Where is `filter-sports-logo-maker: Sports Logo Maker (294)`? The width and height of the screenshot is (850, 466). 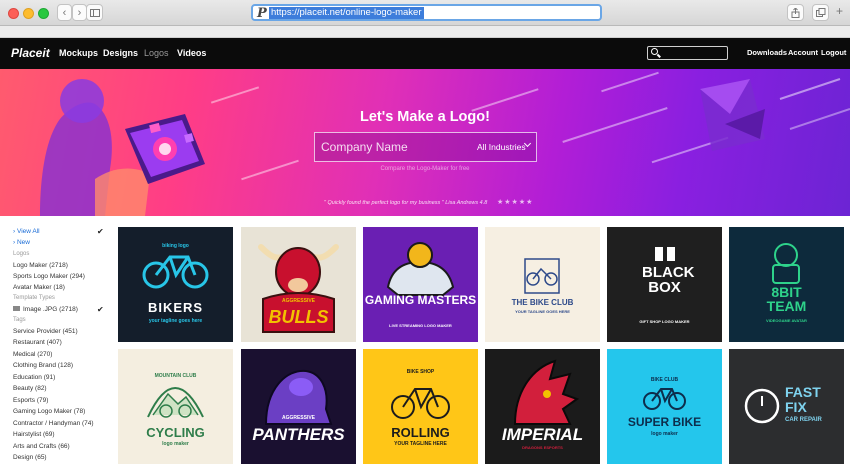 filter-sports-logo-maker: Sports Logo Maker (294) is located at coordinates (49, 276).